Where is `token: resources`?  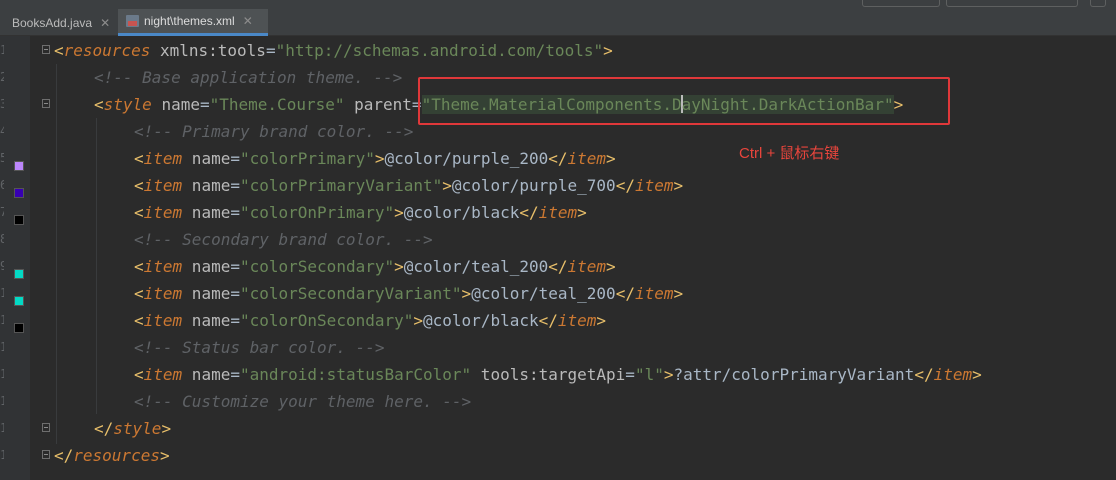
token: resources is located at coordinates (107, 50).